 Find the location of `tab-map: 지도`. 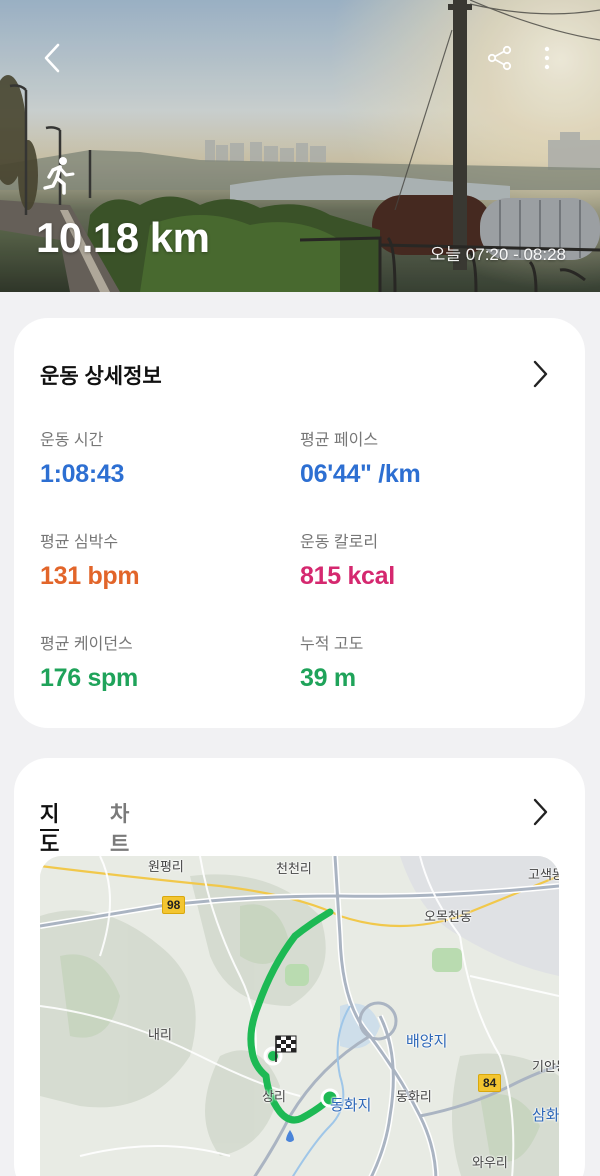

tab-map: 지도 is located at coordinates (50, 828).